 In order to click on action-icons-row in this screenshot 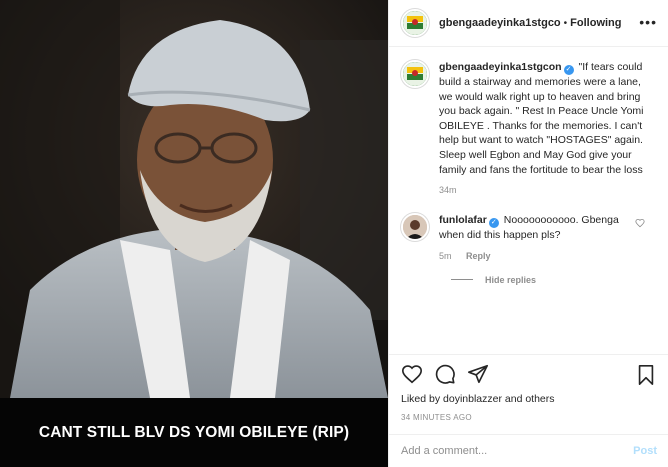, I will do `click(529, 374)`.